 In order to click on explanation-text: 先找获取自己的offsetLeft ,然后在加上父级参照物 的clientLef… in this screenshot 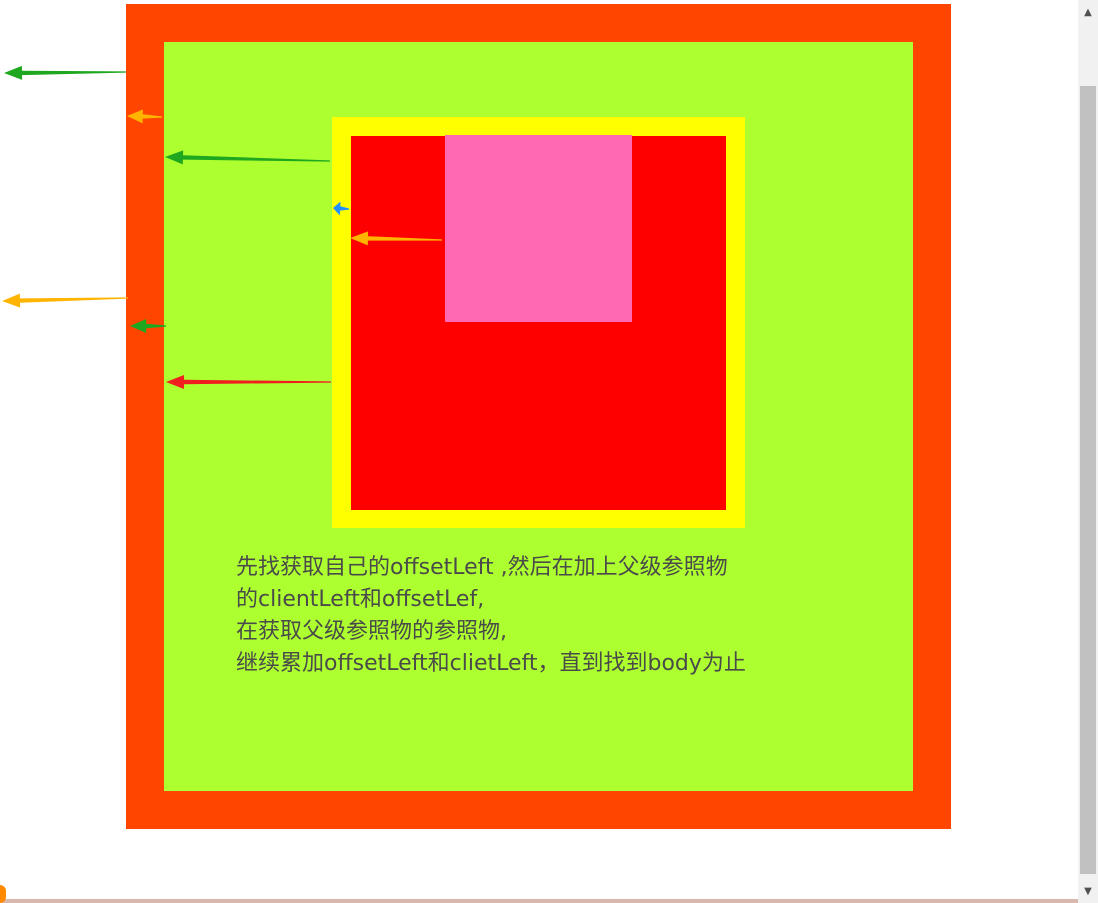, I will do `click(556, 616)`.